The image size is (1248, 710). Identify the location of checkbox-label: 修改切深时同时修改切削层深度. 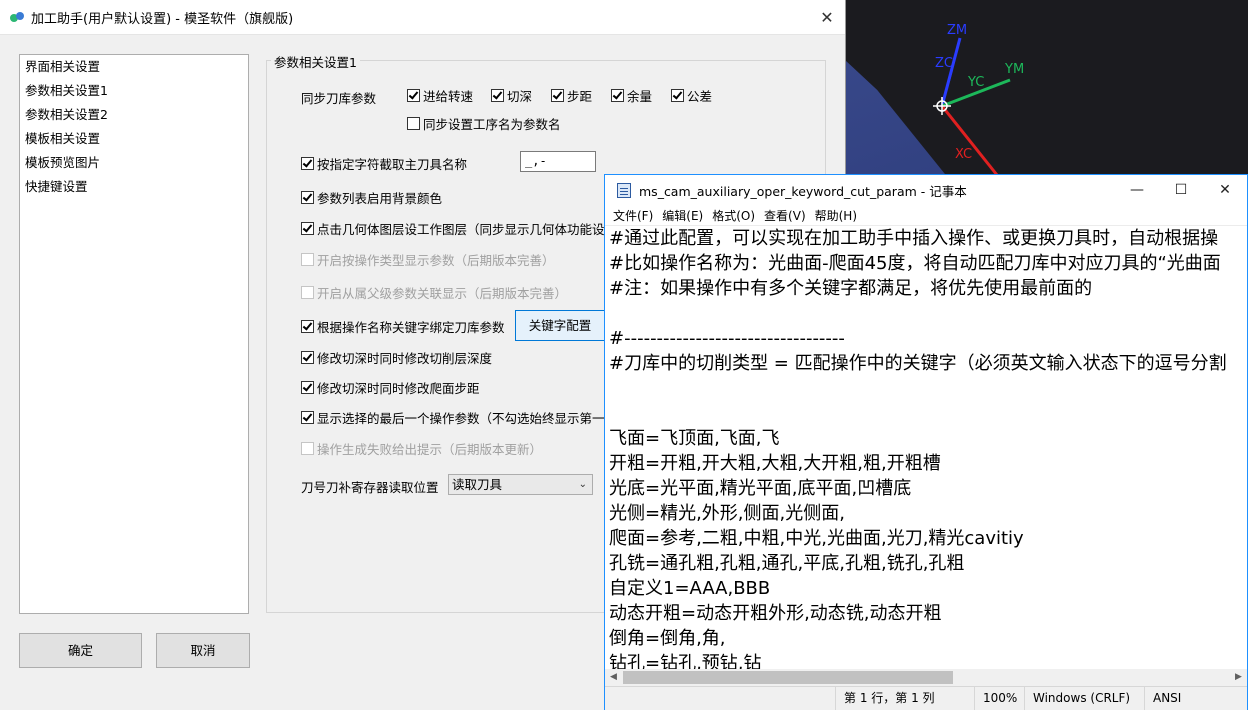
(405, 358).